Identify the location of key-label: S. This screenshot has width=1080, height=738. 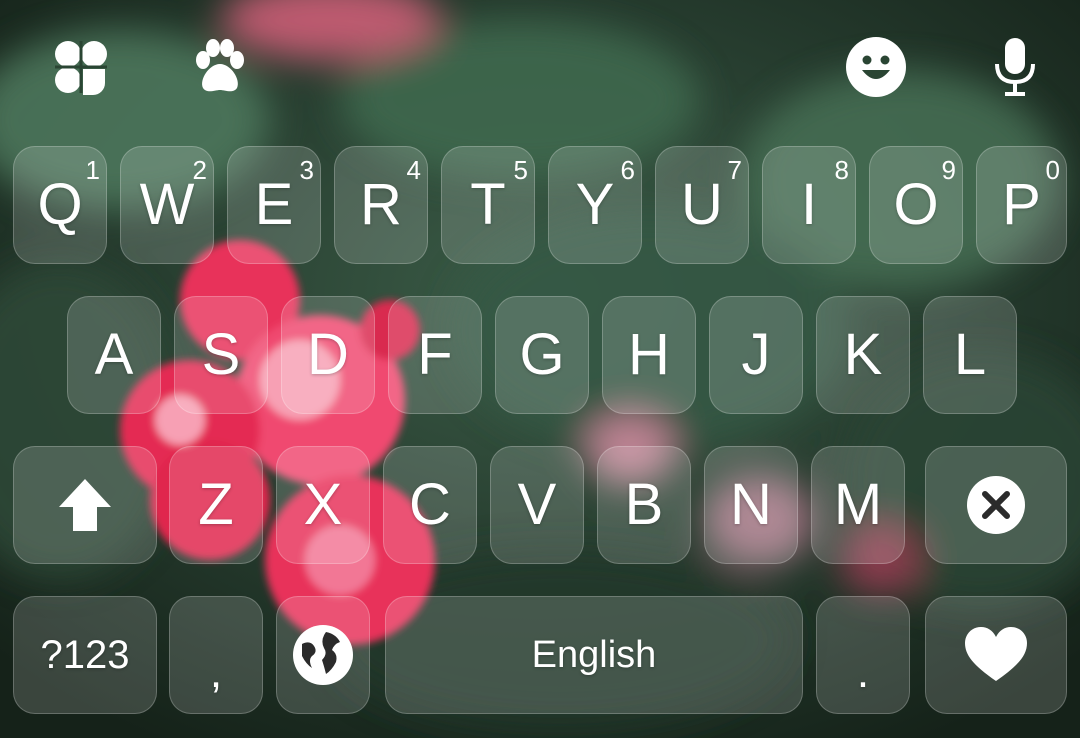
(221, 354).